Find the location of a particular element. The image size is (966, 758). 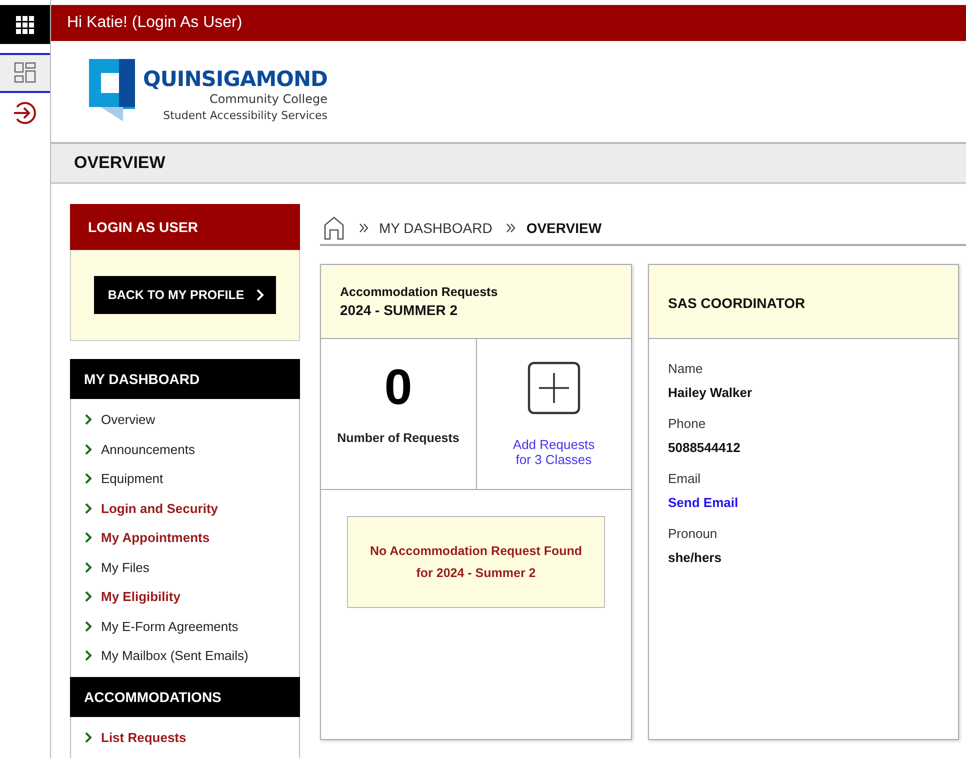

layout-icon is located at coordinates (25, 73).